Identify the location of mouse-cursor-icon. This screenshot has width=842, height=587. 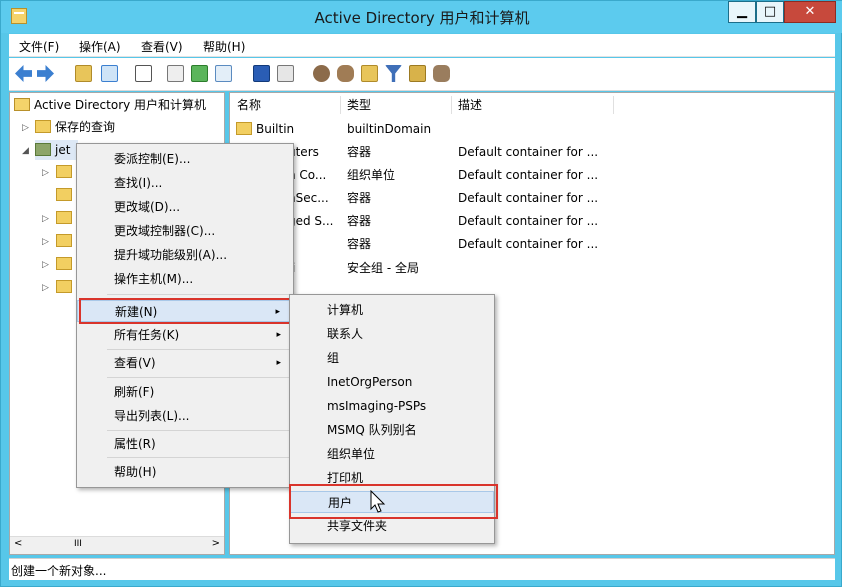
(378, 501).